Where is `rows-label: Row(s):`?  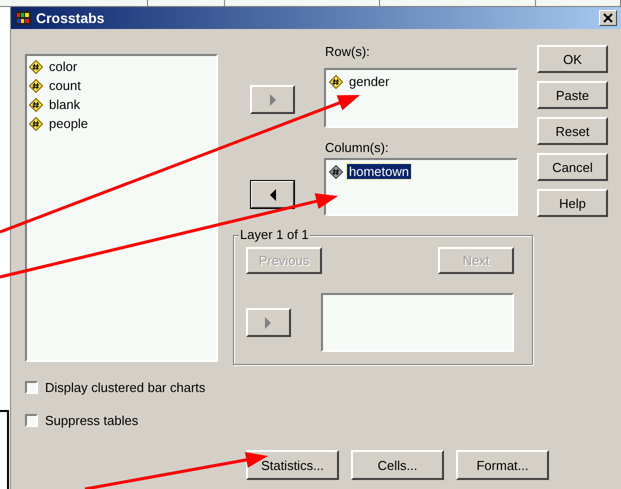
rows-label: Row(s): is located at coordinates (348, 52).